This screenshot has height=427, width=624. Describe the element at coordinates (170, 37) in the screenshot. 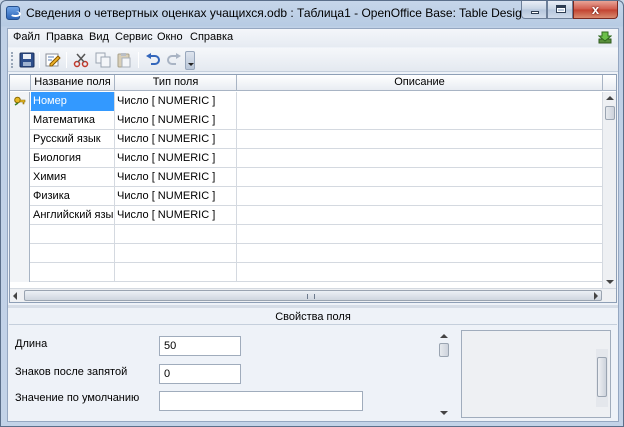

I see `menu-window: Окно` at that location.